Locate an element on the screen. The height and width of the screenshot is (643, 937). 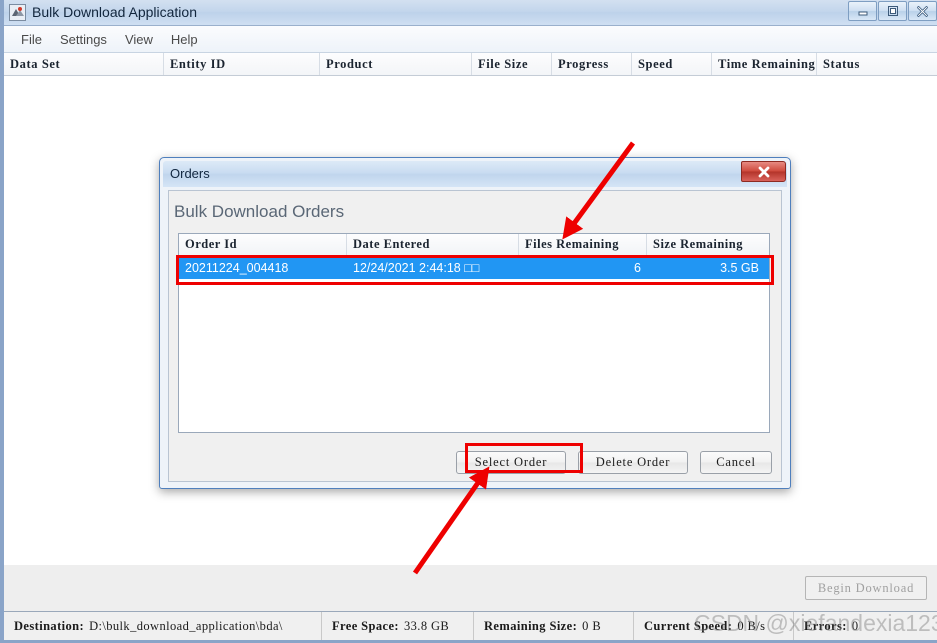
menu-item-settings: Settings is located at coordinates (83, 39).